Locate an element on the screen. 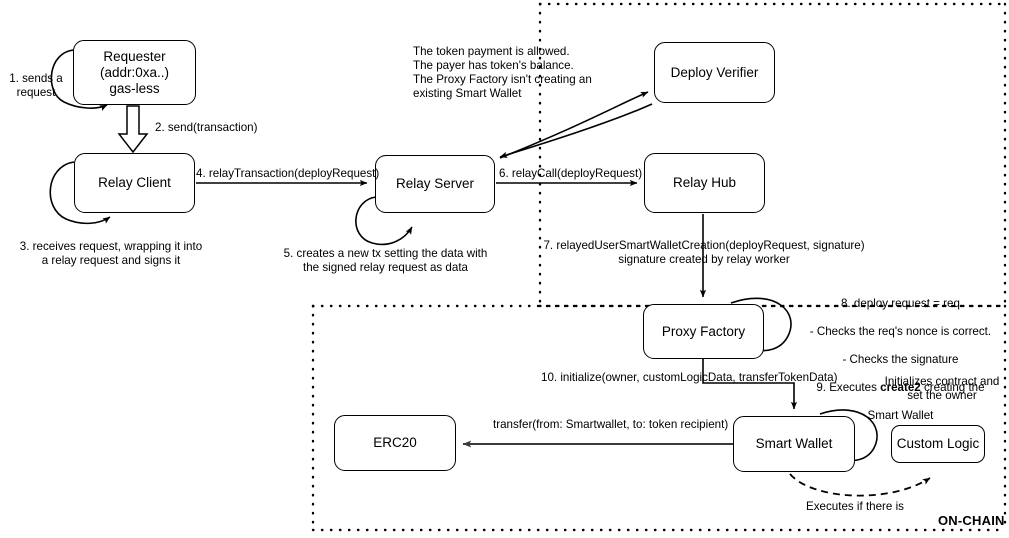  label-on-chain: ON-CHAIN is located at coordinates (971, 520).